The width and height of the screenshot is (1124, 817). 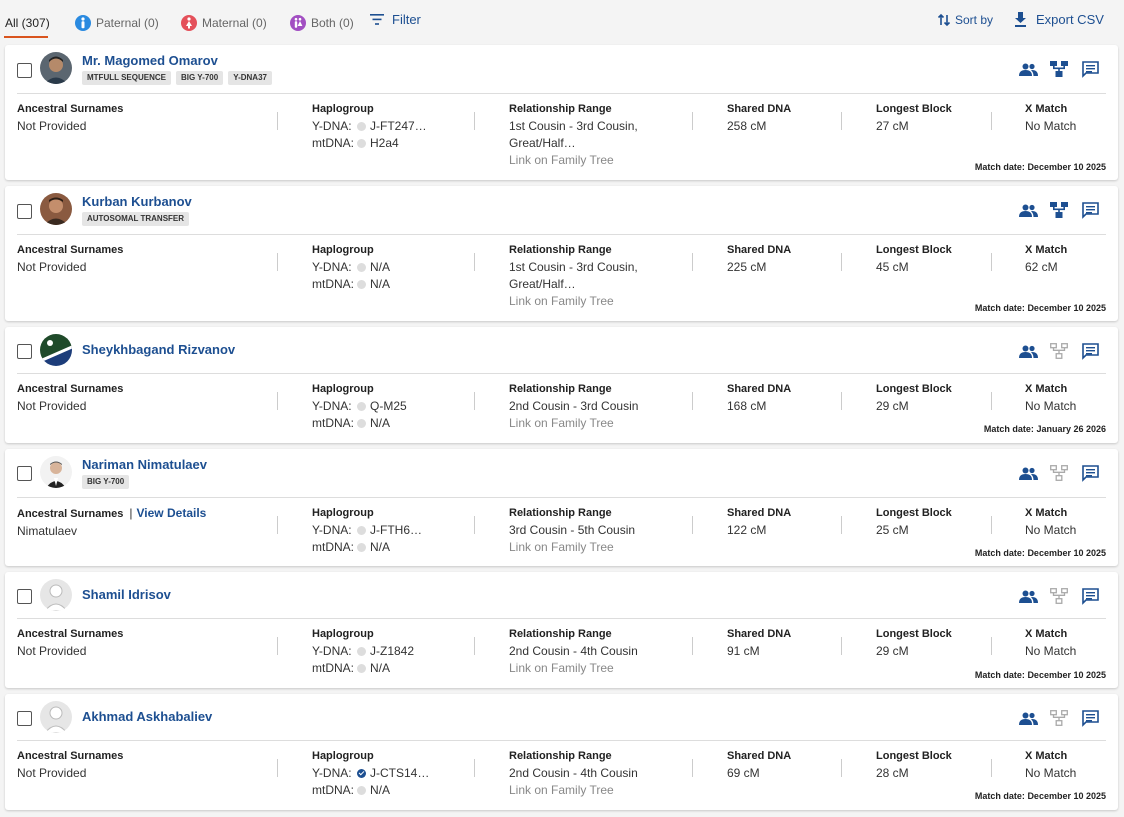 I want to click on longest-block: Longest Block 45 cM, so click(x=914, y=259).